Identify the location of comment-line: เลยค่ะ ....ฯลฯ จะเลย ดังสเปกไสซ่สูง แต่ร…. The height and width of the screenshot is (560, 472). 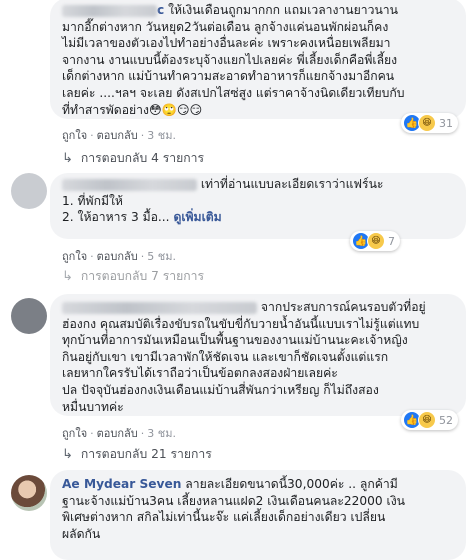
(233, 92).